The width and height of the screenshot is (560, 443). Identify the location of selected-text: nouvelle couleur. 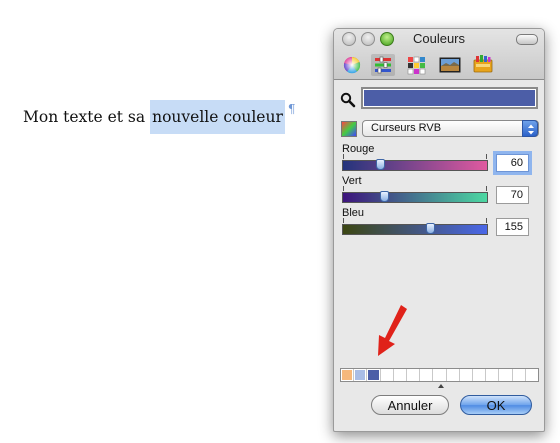
(217, 117).